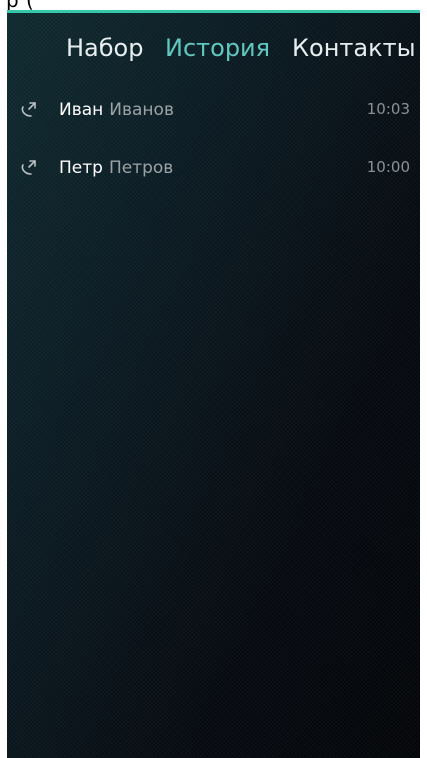 The height and width of the screenshot is (758, 427). I want to click on accent-top-line, so click(213, 11).